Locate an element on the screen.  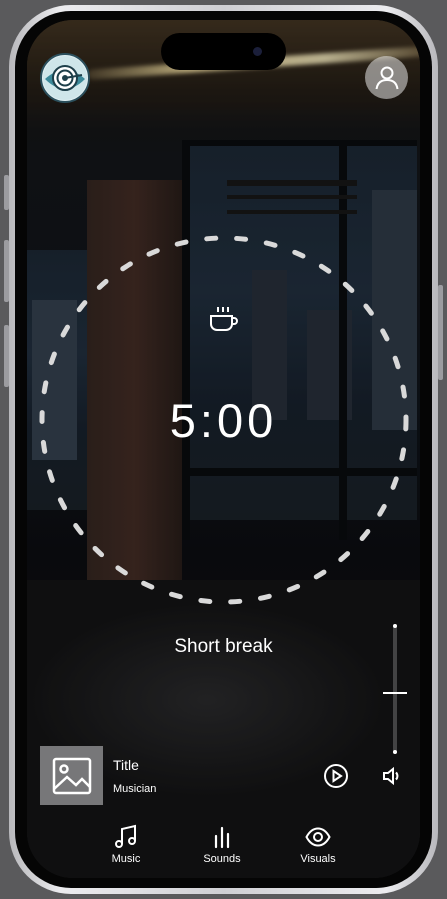
bars-icon is located at coordinates (222, 837).